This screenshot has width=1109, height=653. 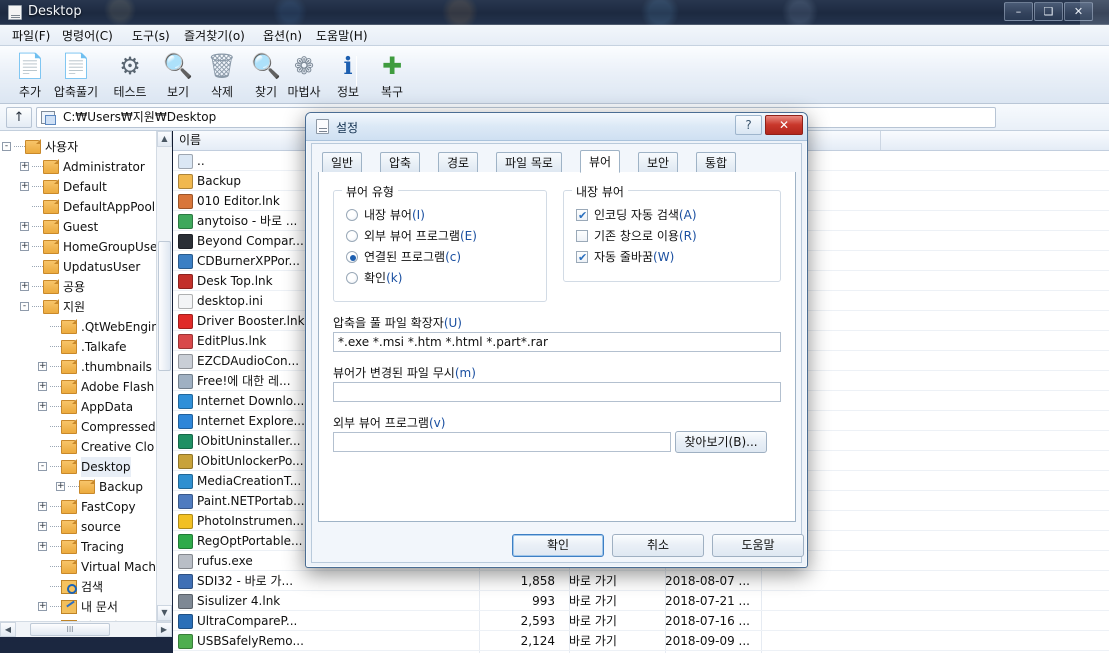 I want to click on tree-node-label-17: Backup, so click(x=121, y=487).